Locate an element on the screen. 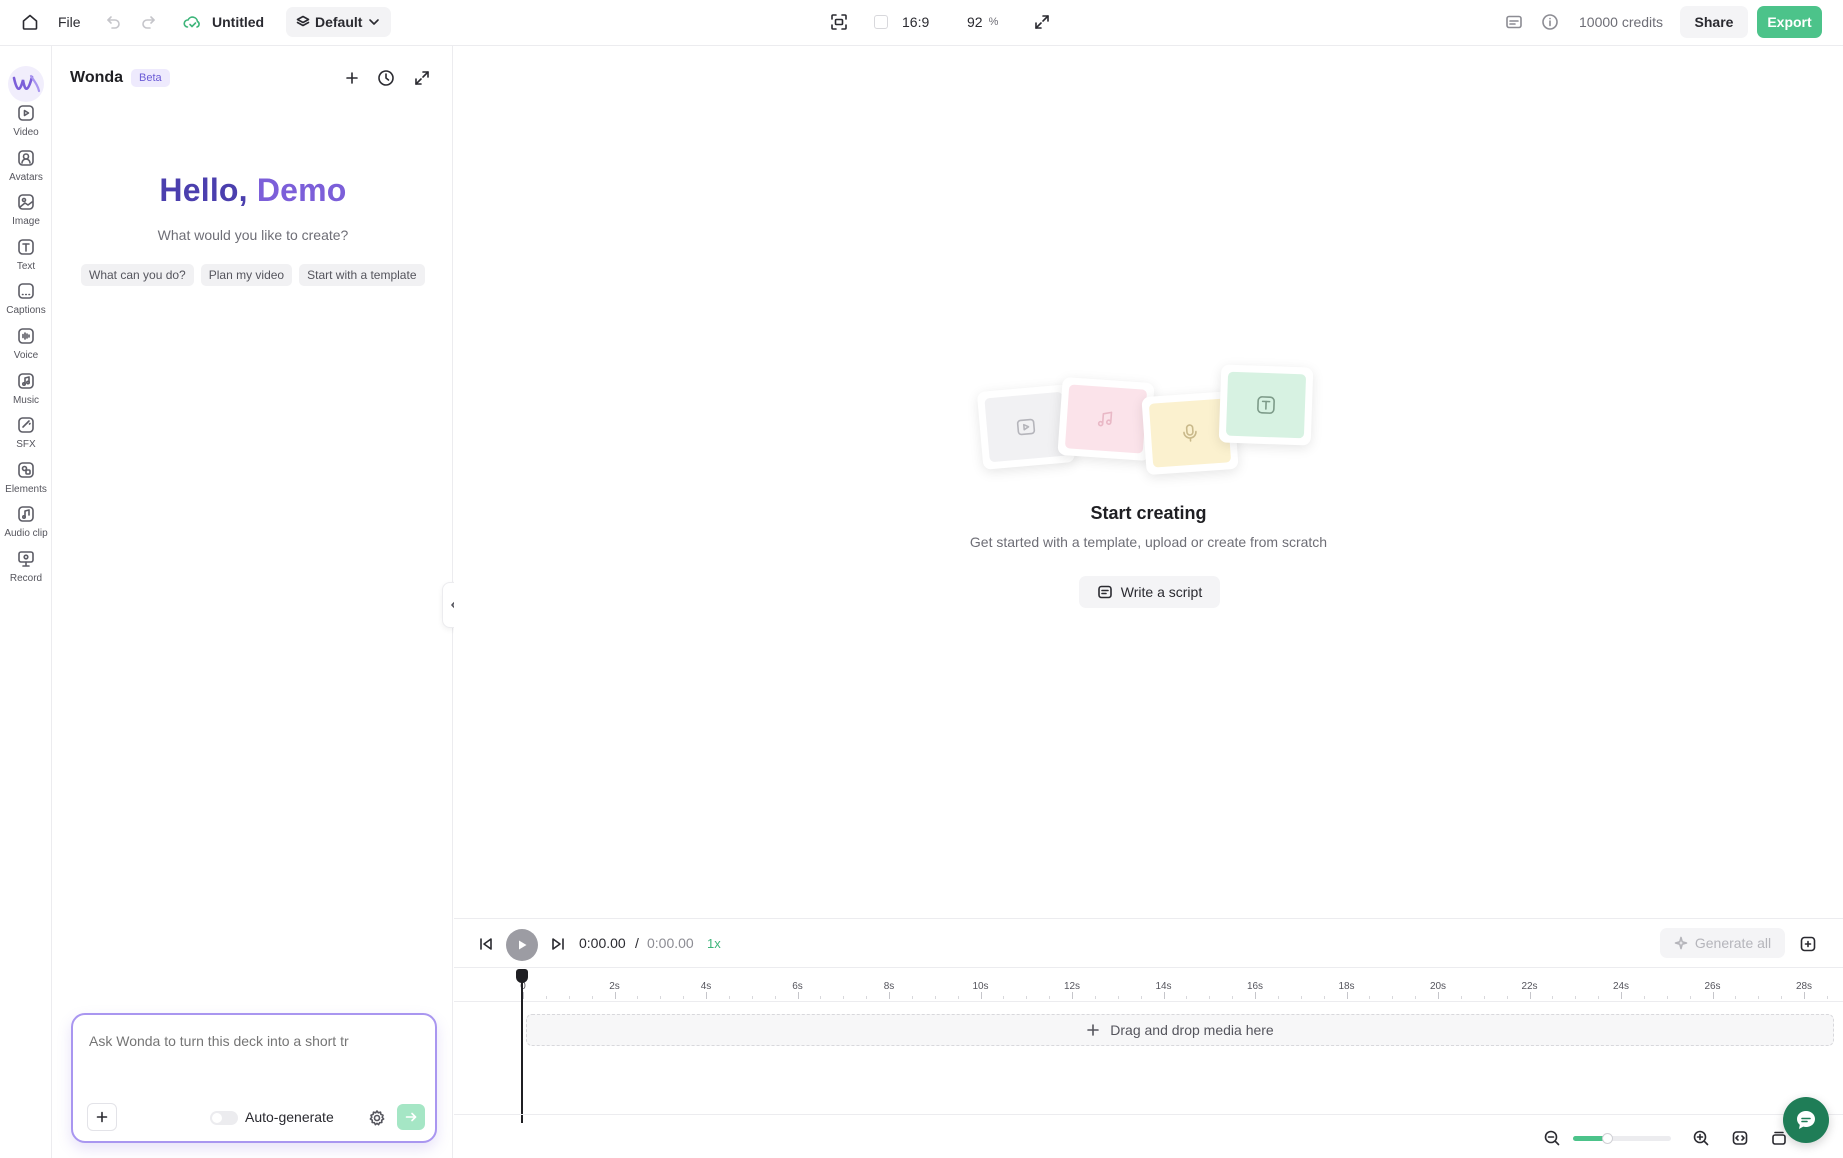  aspect-ratio-selector: 16:9 is located at coordinates (915, 22).